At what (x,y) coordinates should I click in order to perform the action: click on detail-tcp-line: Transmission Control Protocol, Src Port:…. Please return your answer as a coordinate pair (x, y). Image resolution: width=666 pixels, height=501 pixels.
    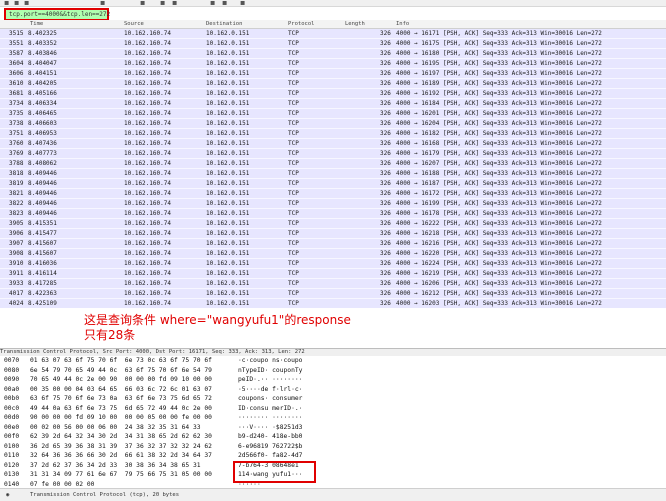
    Looking at the image, I should click on (152, 352).